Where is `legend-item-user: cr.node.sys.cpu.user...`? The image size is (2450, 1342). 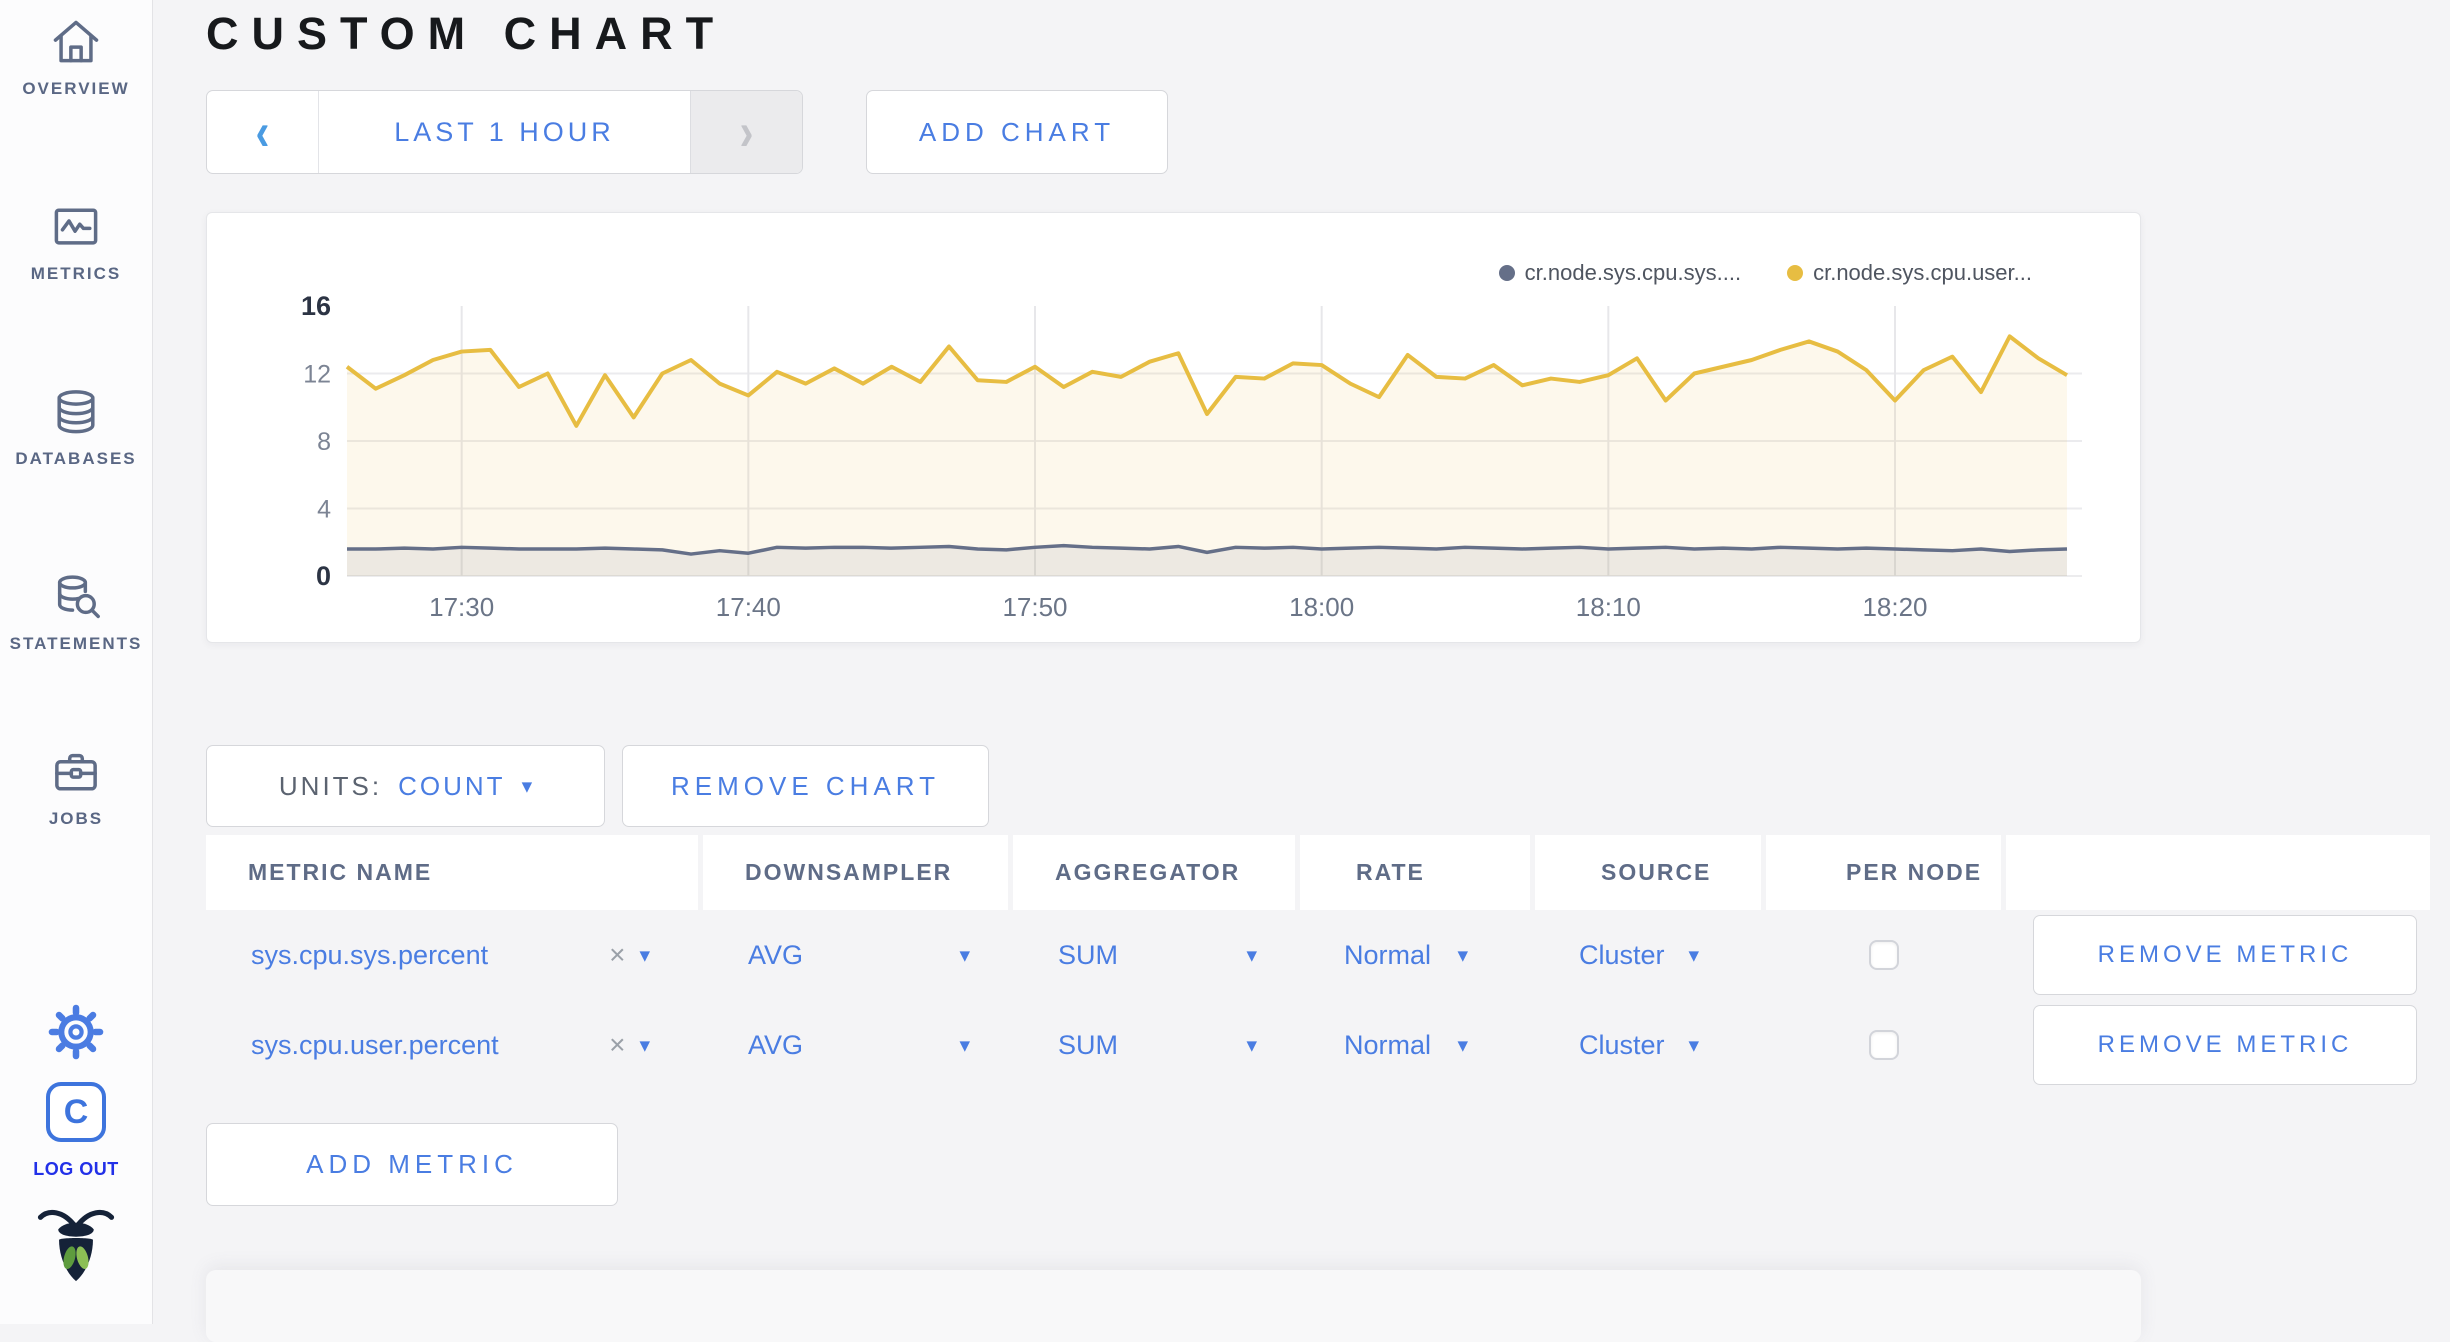 legend-item-user: cr.node.sys.cpu.user... is located at coordinates (1909, 273).